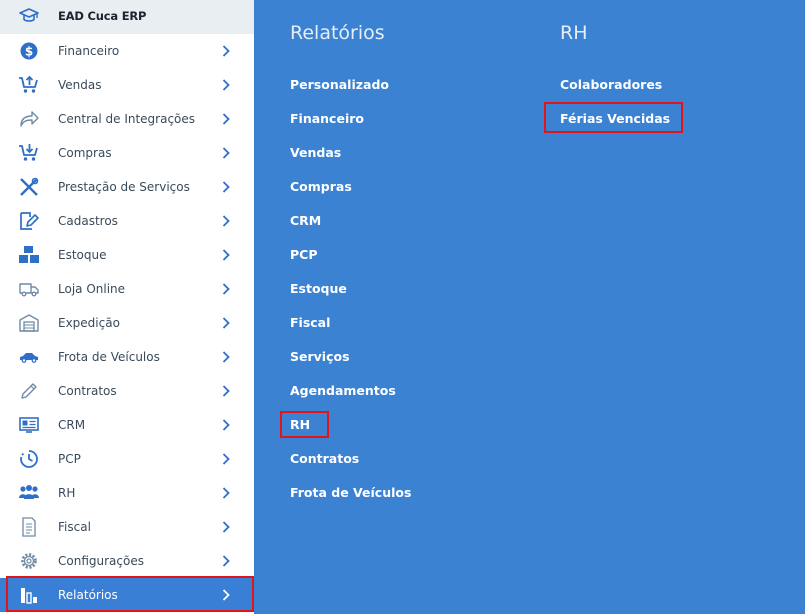 The image size is (805, 614). I want to click on report-link-frota-veiculos: Frota de Veículos, so click(350, 492).